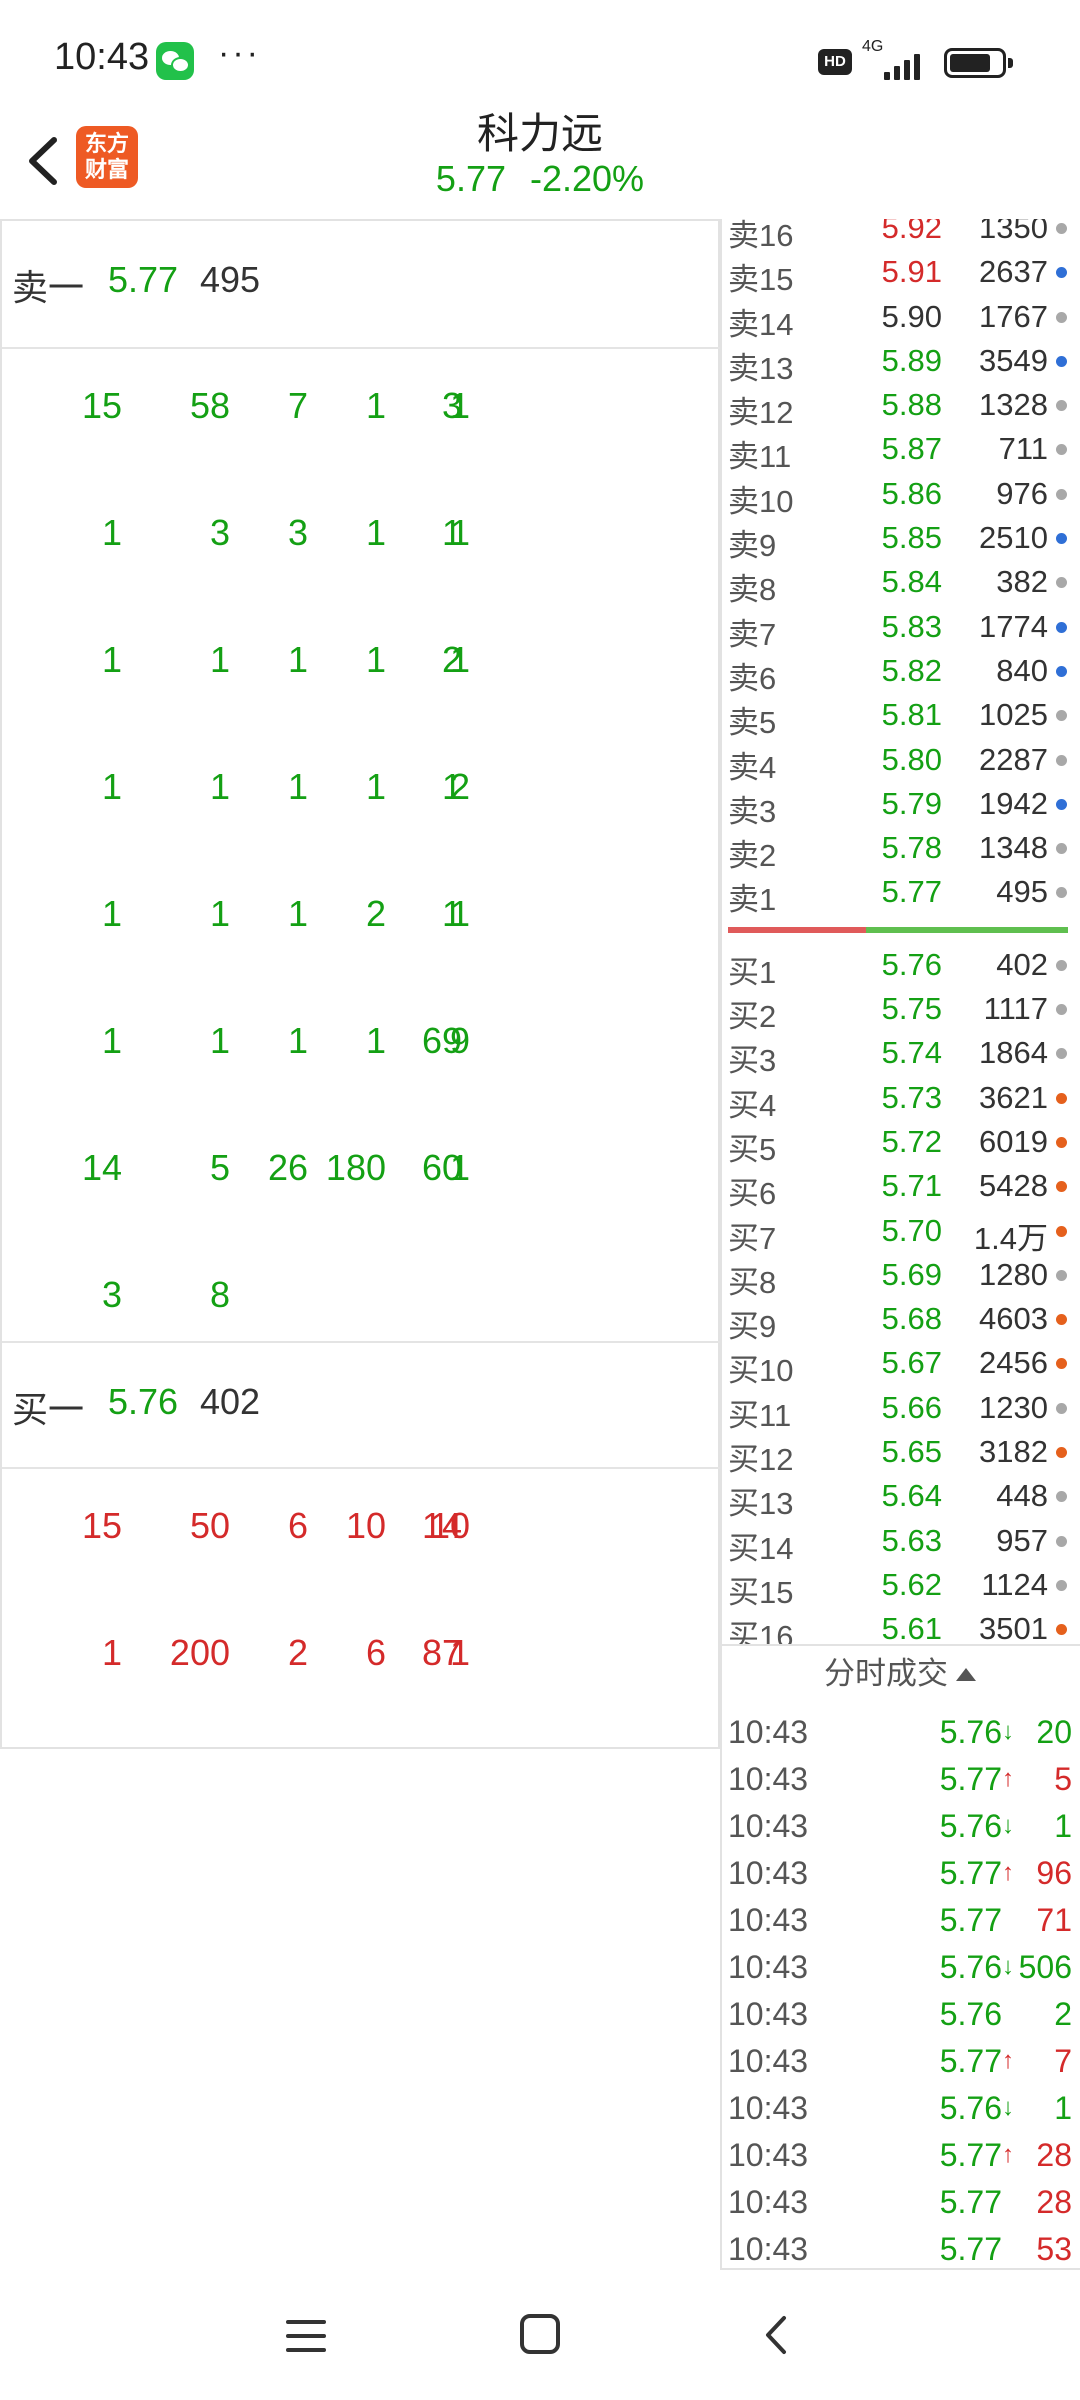 This screenshot has height=2400, width=1080. What do you see at coordinates (899, 672) in the screenshot?
I see `asks-row: 卖6 5.82 840` at bounding box center [899, 672].